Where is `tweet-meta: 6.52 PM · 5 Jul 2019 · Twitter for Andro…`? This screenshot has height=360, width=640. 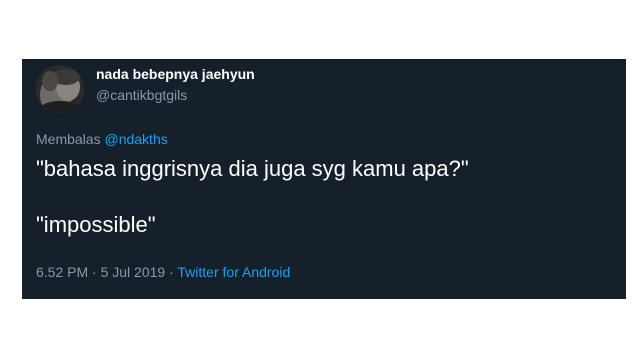 tweet-meta: 6.52 PM · 5 Jul 2019 · Twitter for Andro… is located at coordinates (163, 272).